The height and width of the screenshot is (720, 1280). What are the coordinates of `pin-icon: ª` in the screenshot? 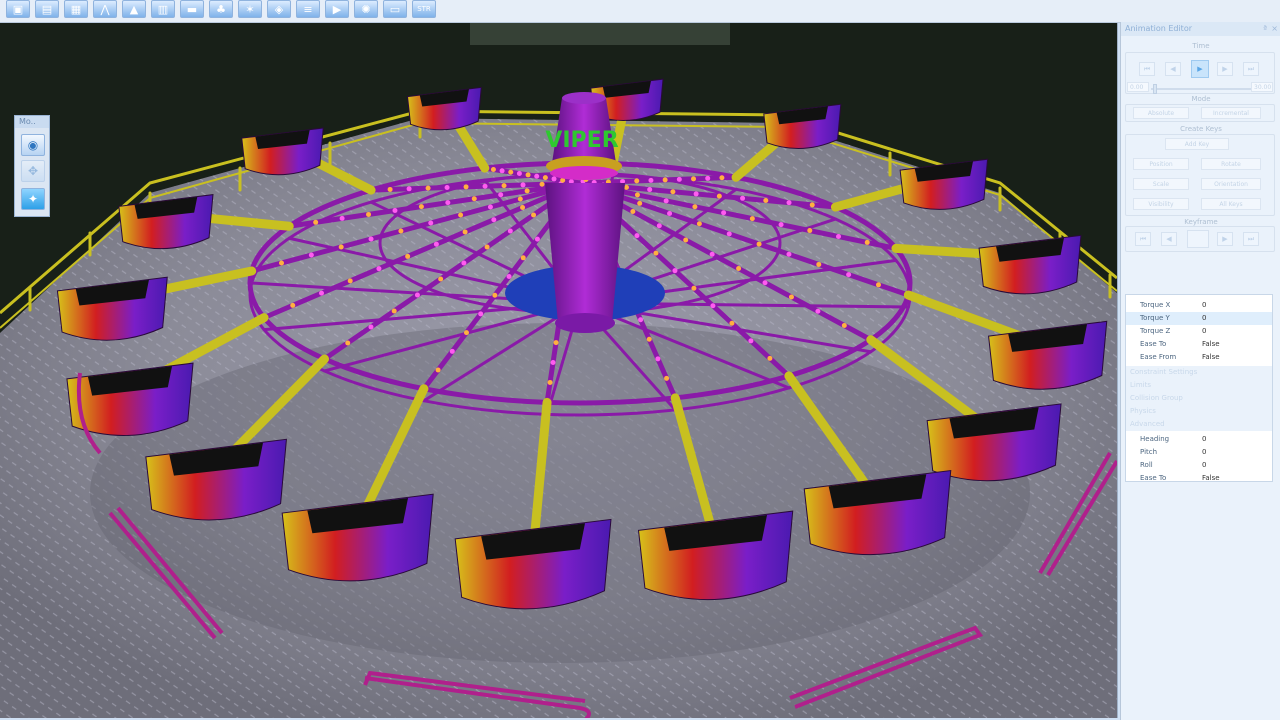 It's located at (1265, 29).